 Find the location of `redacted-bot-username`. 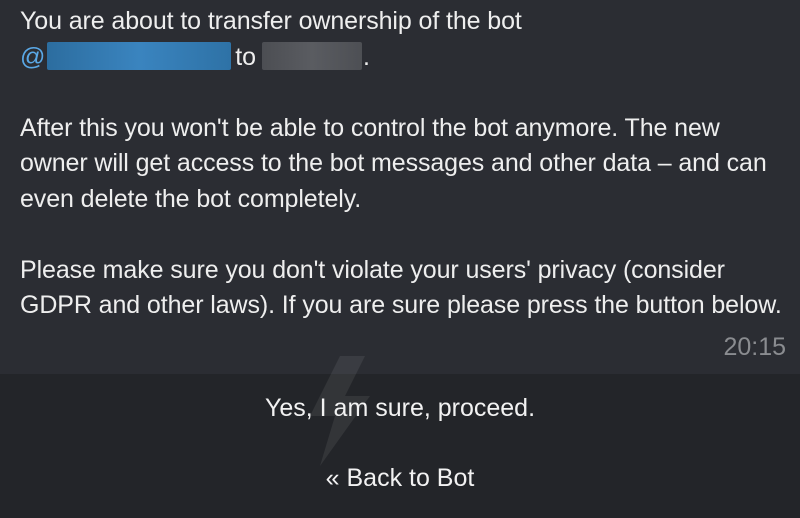

redacted-bot-username is located at coordinates (139, 55).